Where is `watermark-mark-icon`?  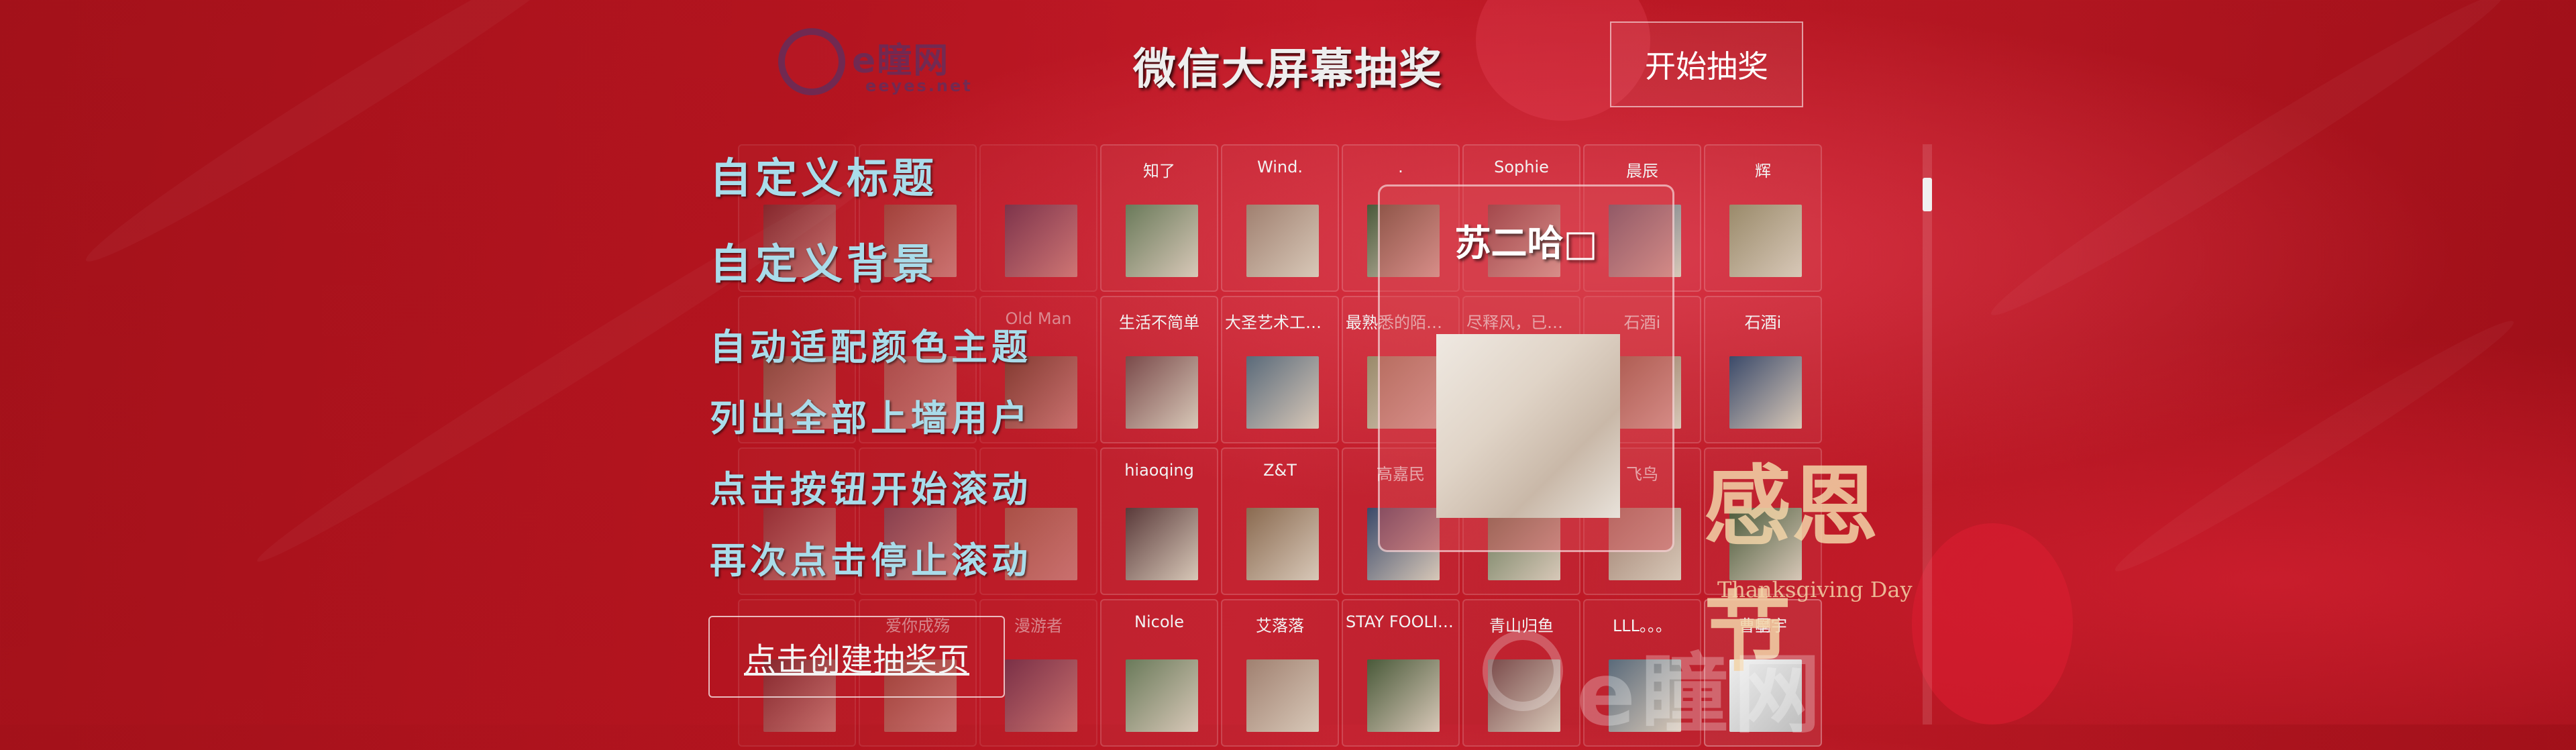 watermark-mark-icon is located at coordinates (1523, 671).